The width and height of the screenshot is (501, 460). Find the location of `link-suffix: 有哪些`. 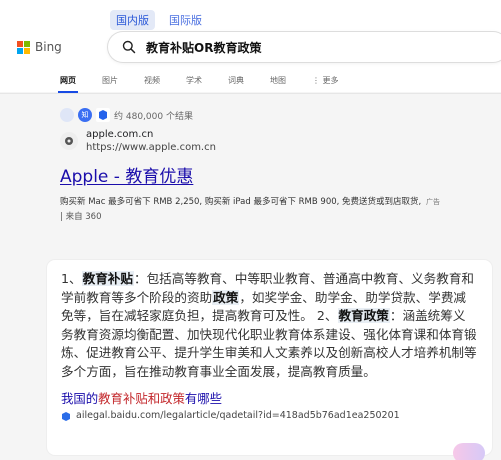

link-suffix: 有哪些 is located at coordinates (203, 398).